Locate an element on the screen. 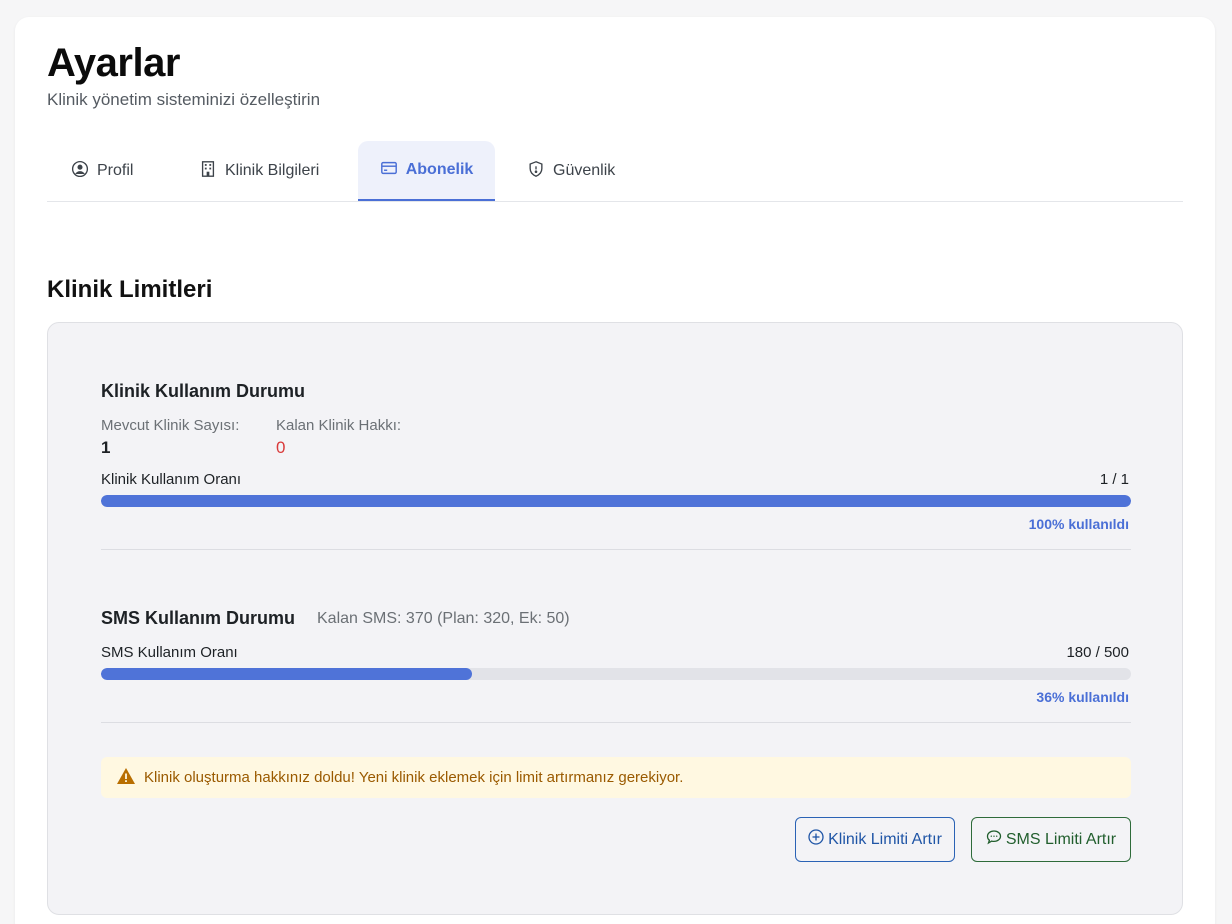  sms-rate-value: 180 / 500 is located at coordinates (1097, 652).